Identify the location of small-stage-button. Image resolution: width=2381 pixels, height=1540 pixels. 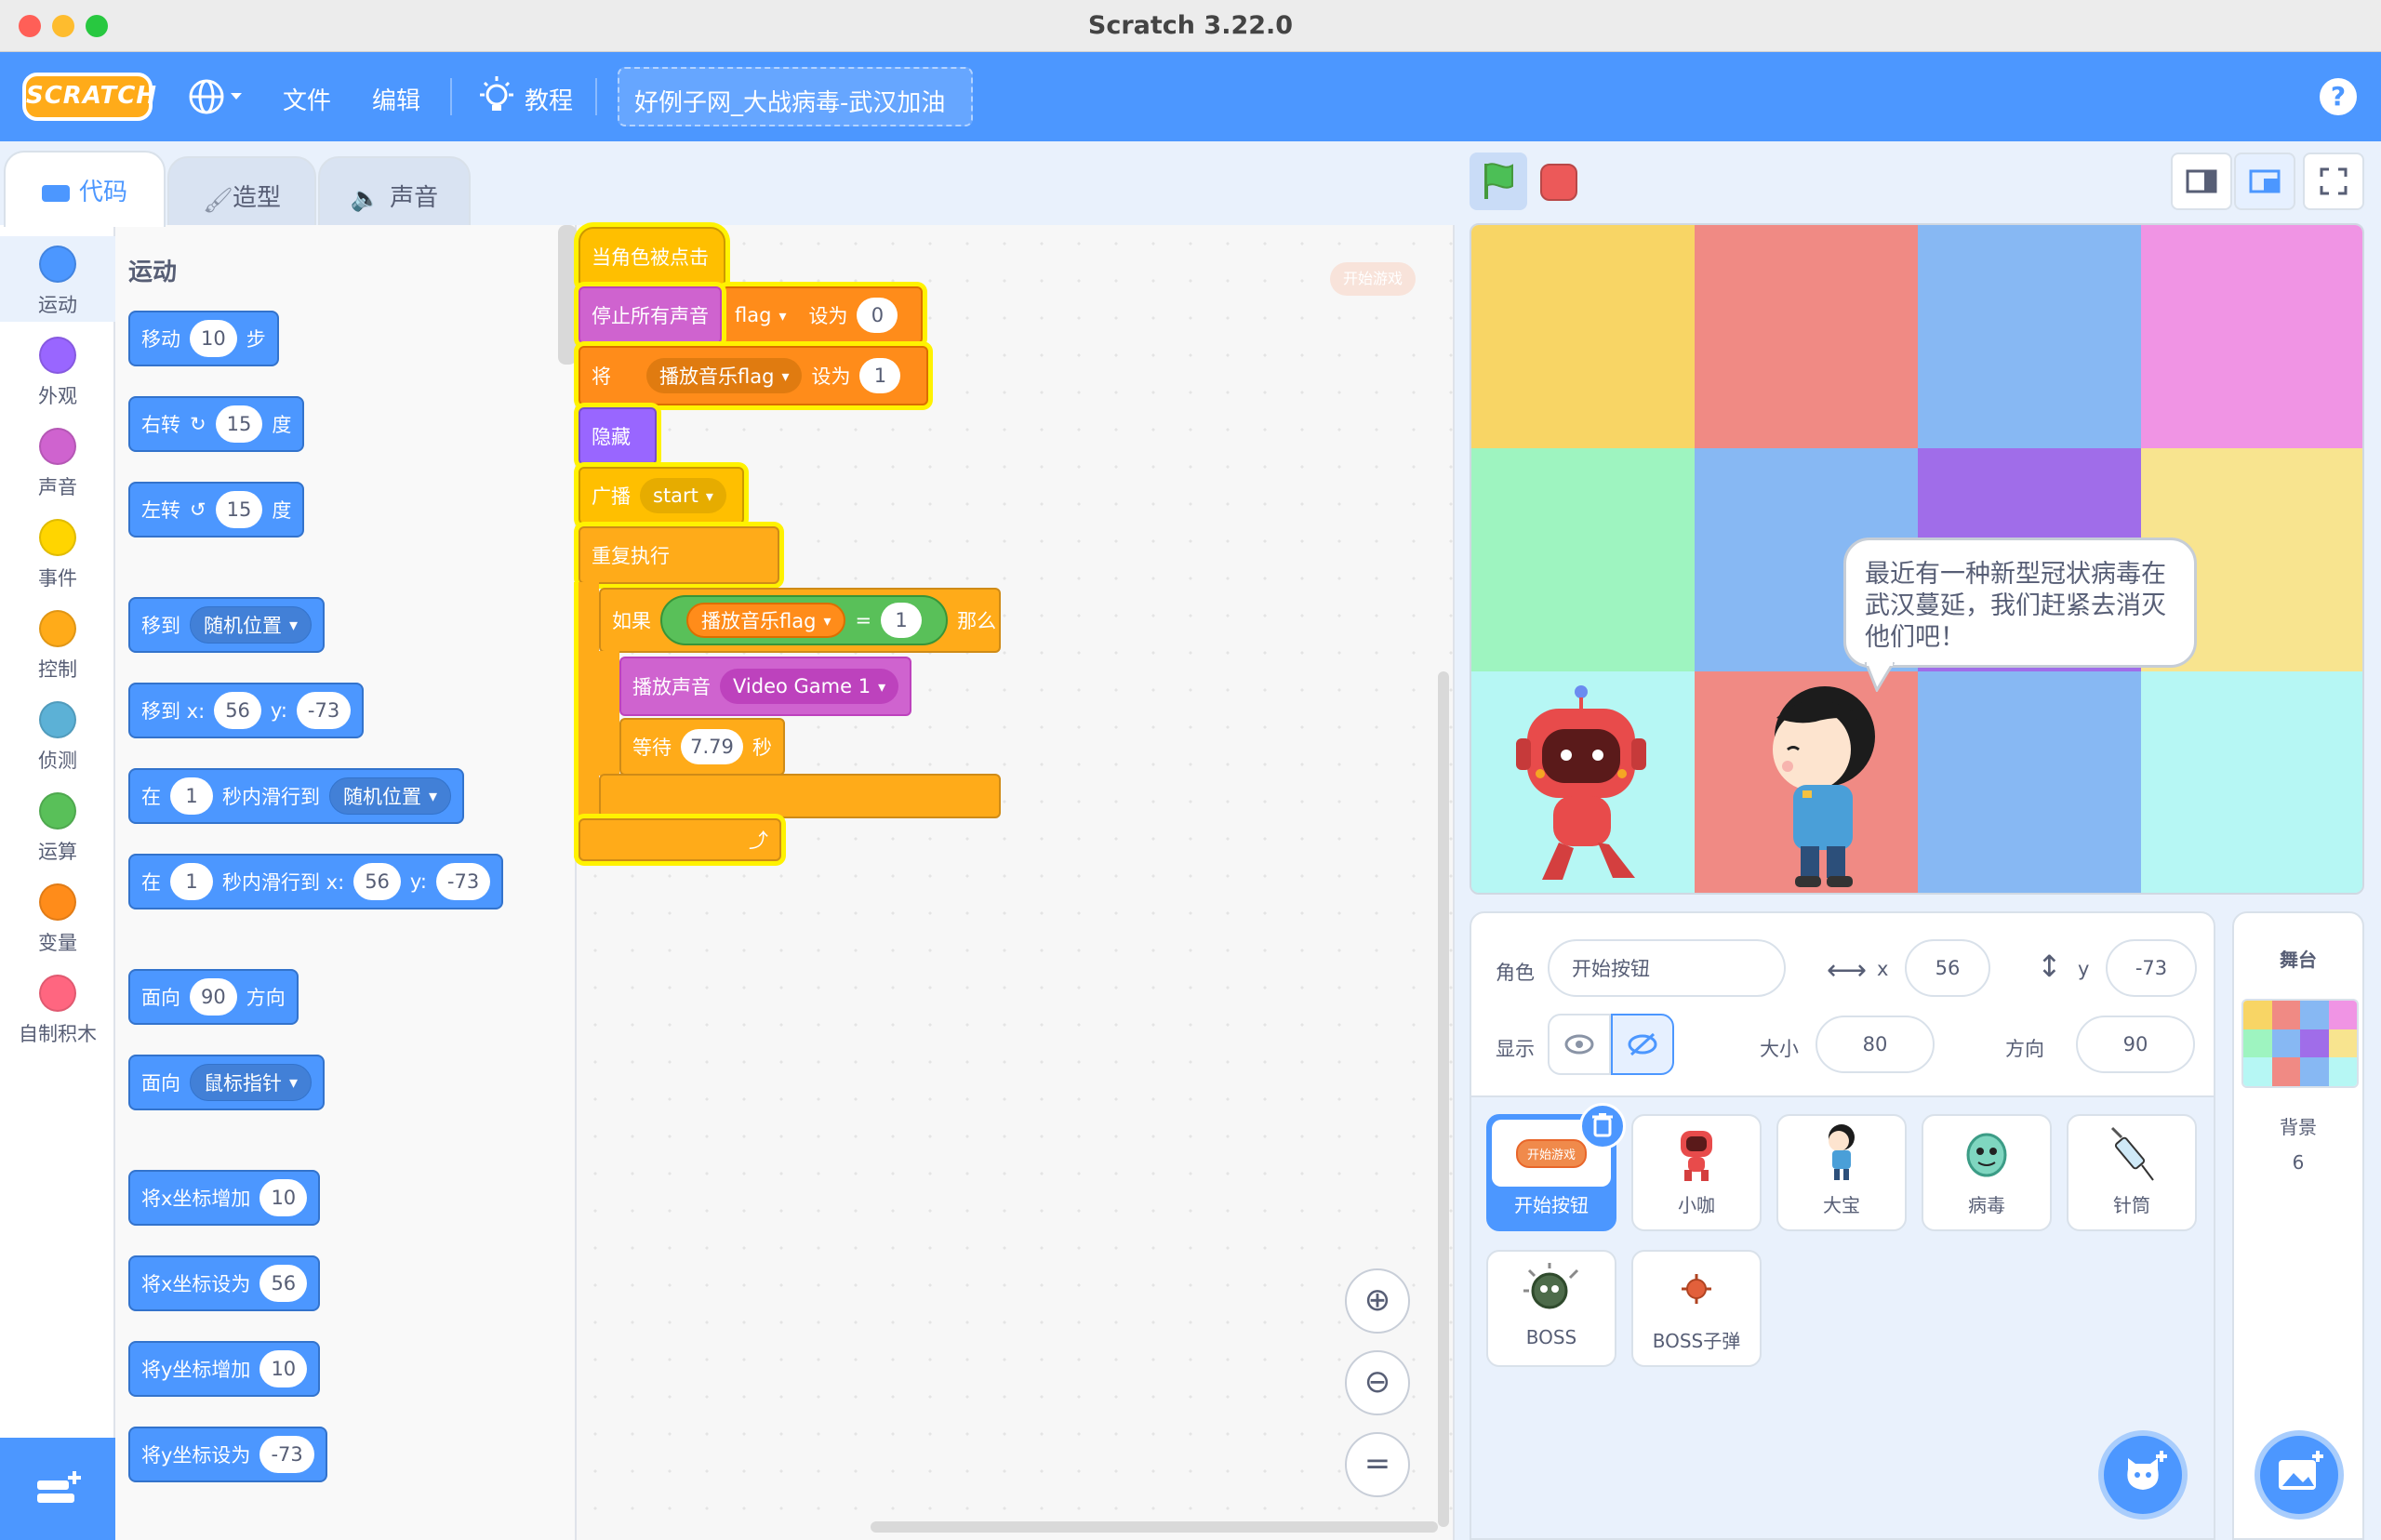
(2201, 181).